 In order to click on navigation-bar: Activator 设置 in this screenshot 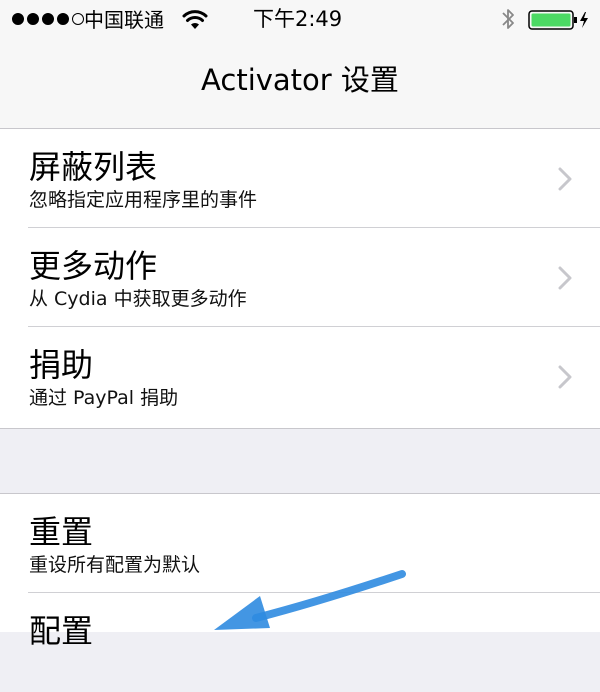, I will do `click(300, 84)`.